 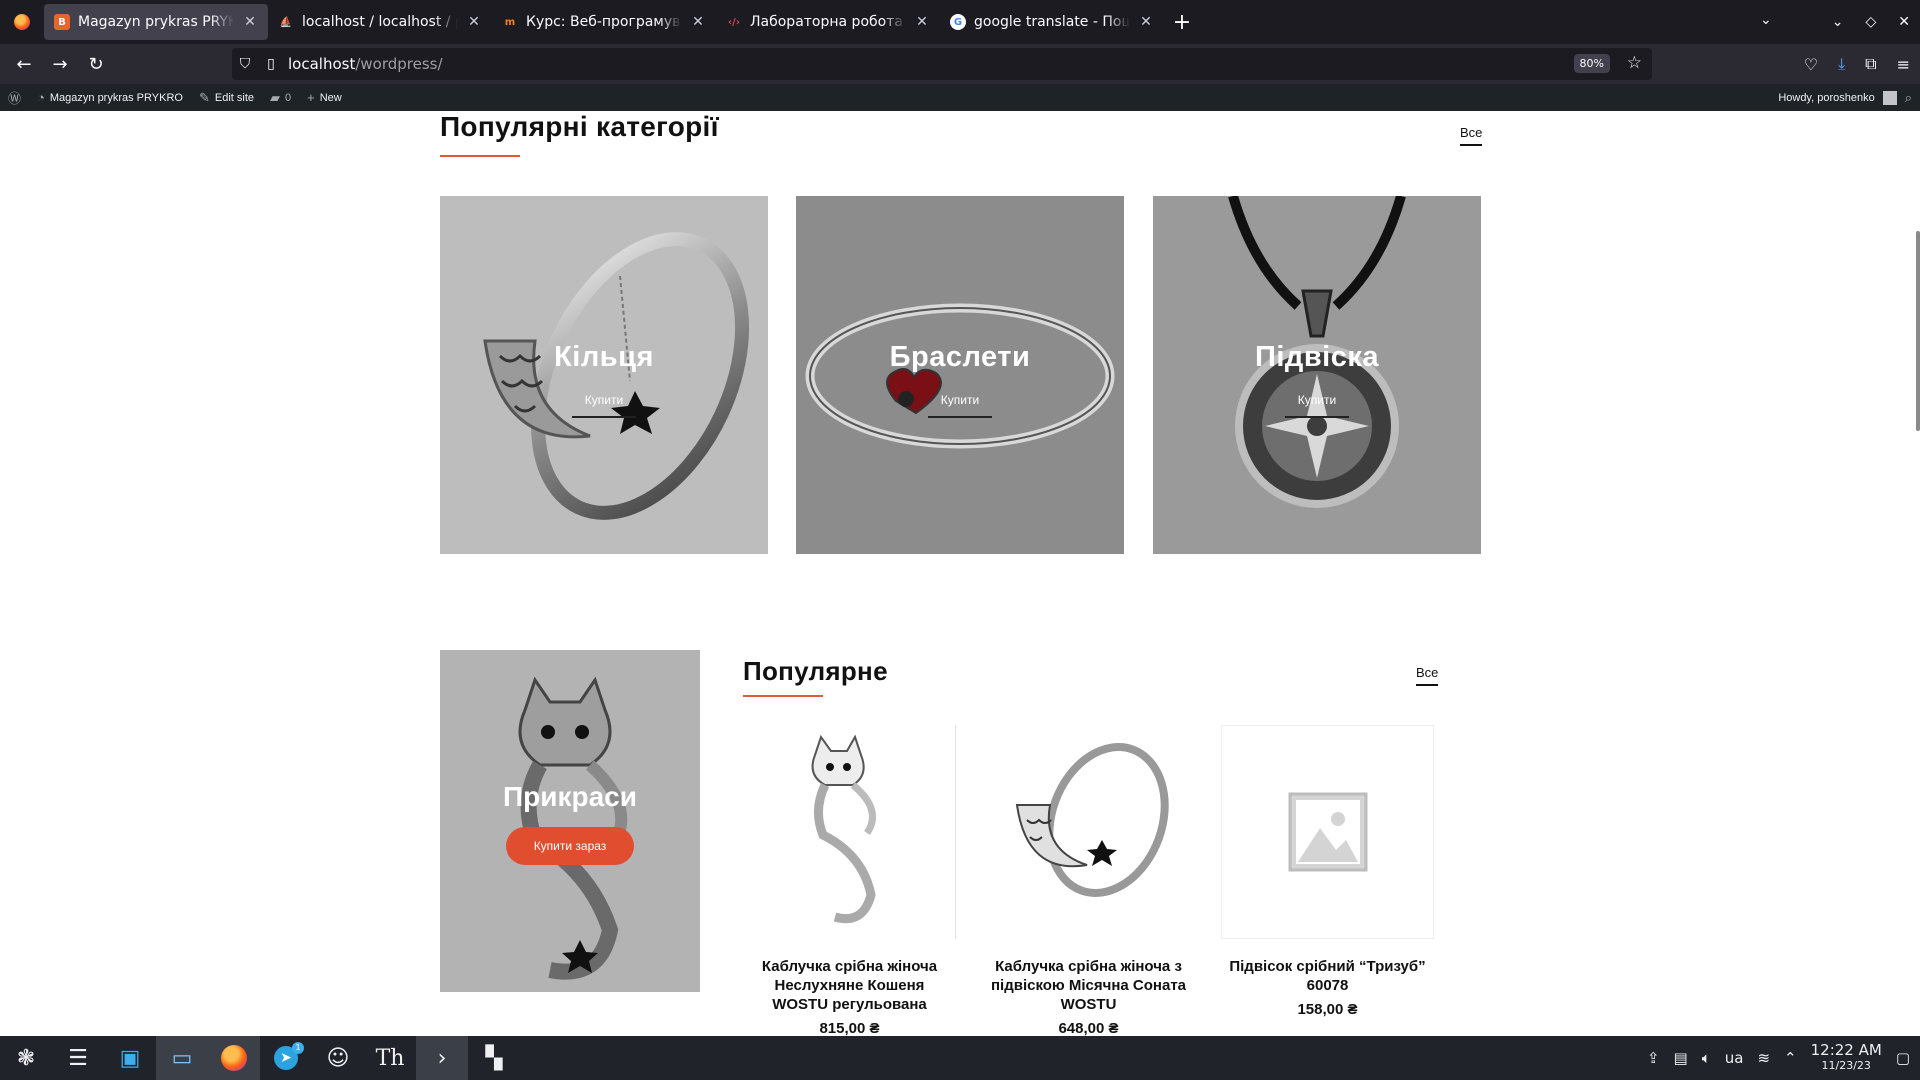 I want to click on product-card: Підвісок срібний “Тризуб” 60078 158,00 ₴, so click(x=1327, y=871).